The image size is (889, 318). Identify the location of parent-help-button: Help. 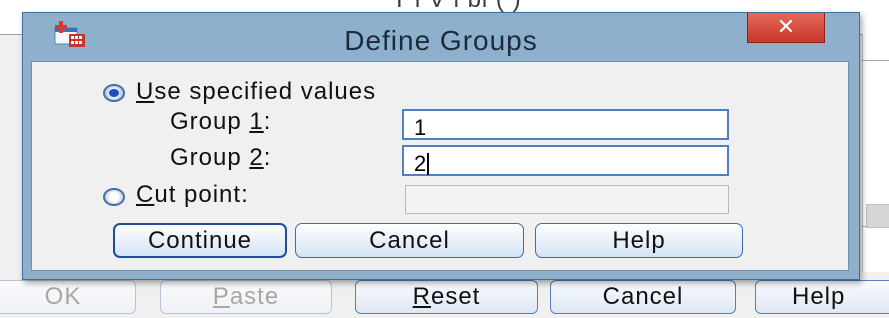
(822, 297).